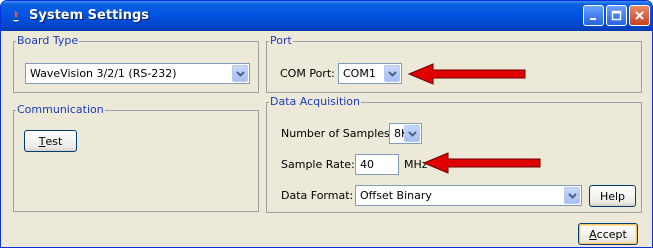  What do you see at coordinates (318, 164) in the screenshot?
I see `sample-rate-label: Sample Rate:` at bounding box center [318, 164].